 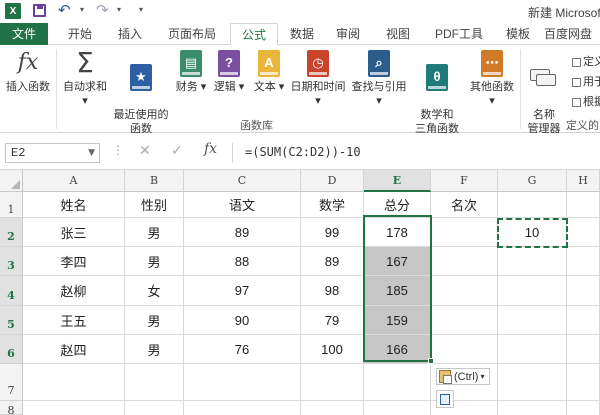 What do you see at coordinates (464, 232) in the screenshot?
I see `cell-f2` at bounding box center [464, 232].